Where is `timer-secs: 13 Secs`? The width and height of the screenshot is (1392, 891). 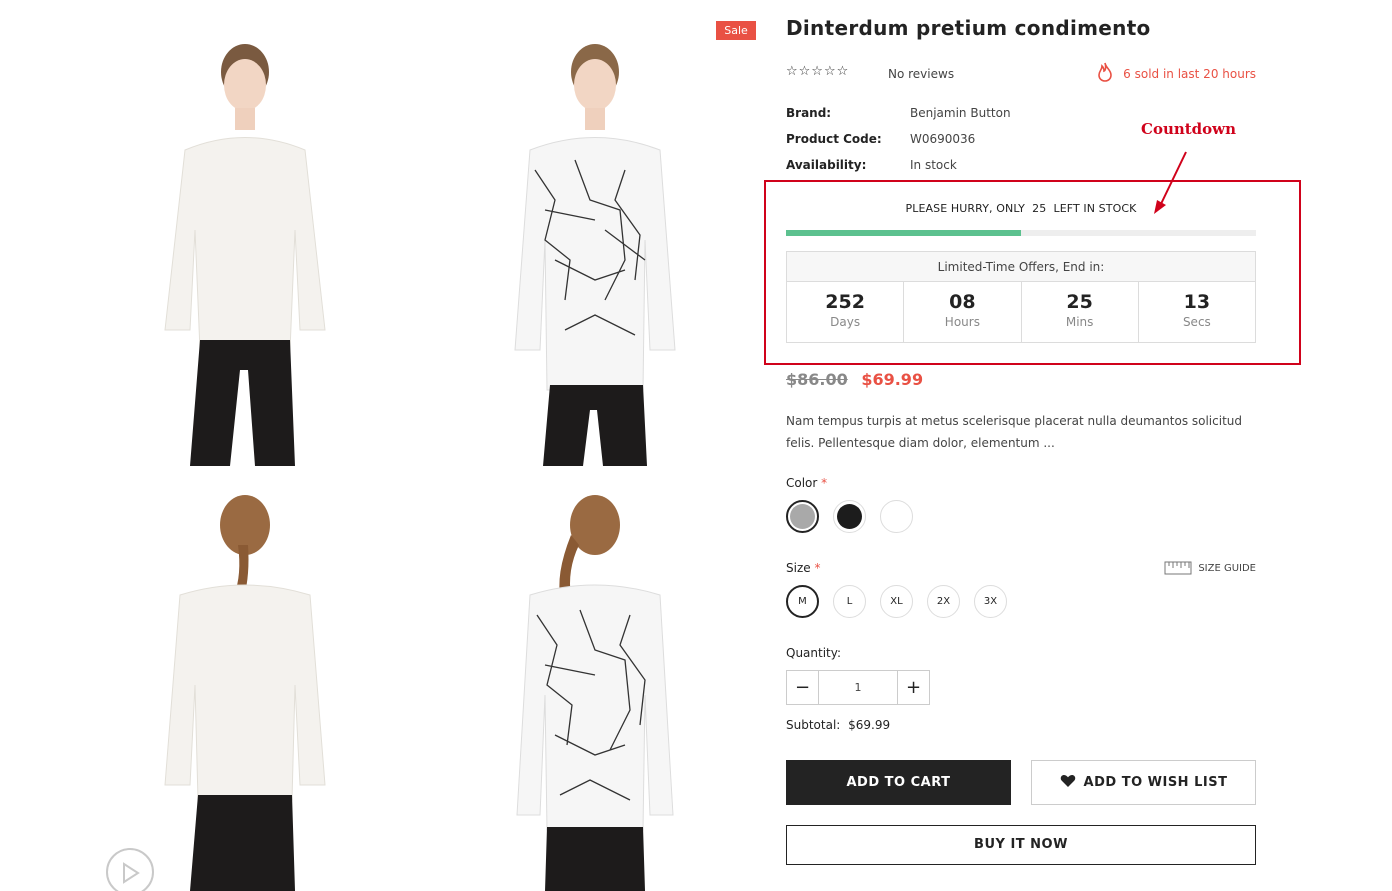 timer-secs: 13 Secs is located at coordinates (1197, 312).